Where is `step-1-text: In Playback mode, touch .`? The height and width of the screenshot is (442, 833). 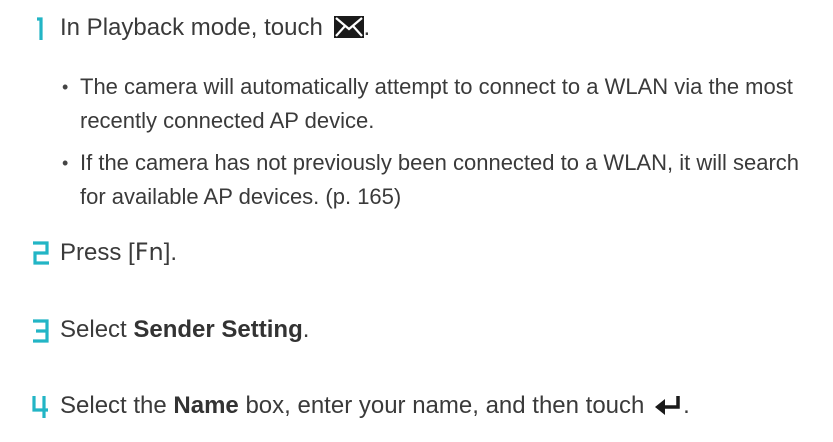 step-1-text: In Playback mode, touch . is located at coordinates (215, 29).